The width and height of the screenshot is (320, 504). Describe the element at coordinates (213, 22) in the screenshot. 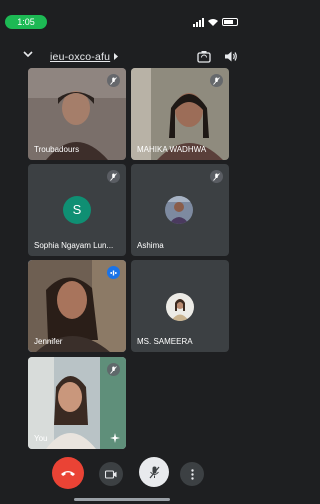

I see `wifi-icon` at that location.